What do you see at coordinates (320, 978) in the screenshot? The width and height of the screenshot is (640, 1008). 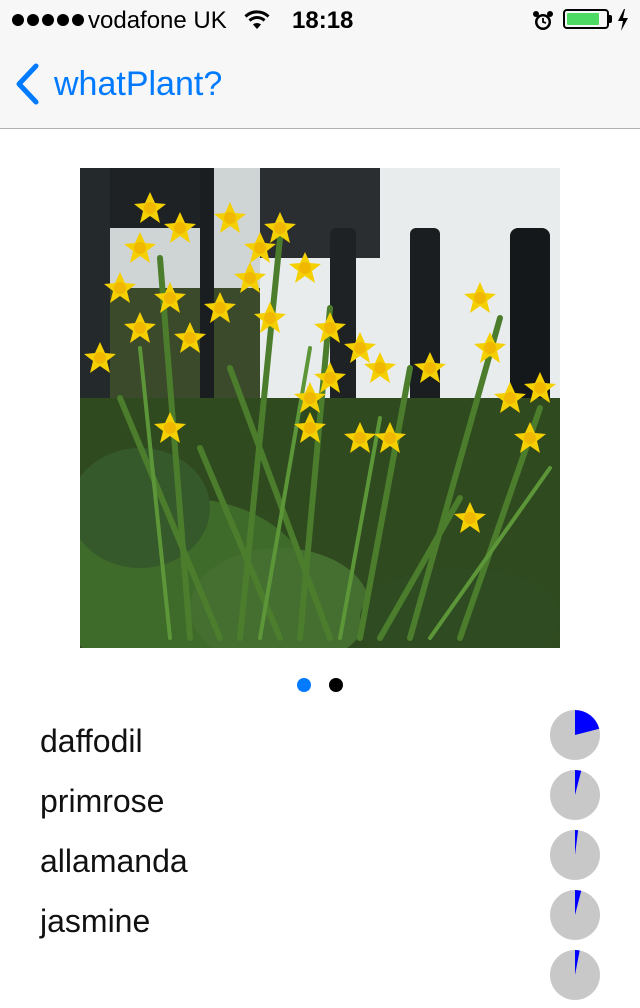 I see `result-row` at bounding box center [320, 978].